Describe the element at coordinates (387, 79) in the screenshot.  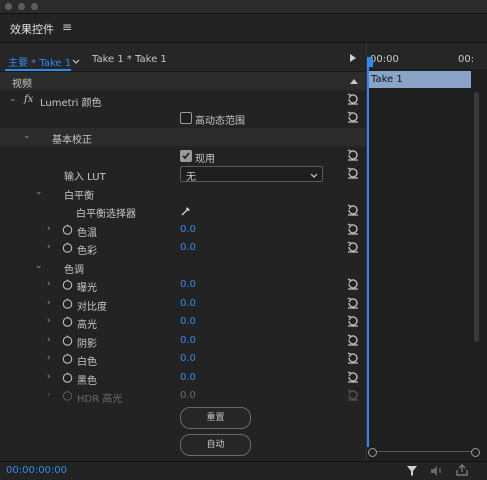
I see `clip-name: Take 1` at that location.